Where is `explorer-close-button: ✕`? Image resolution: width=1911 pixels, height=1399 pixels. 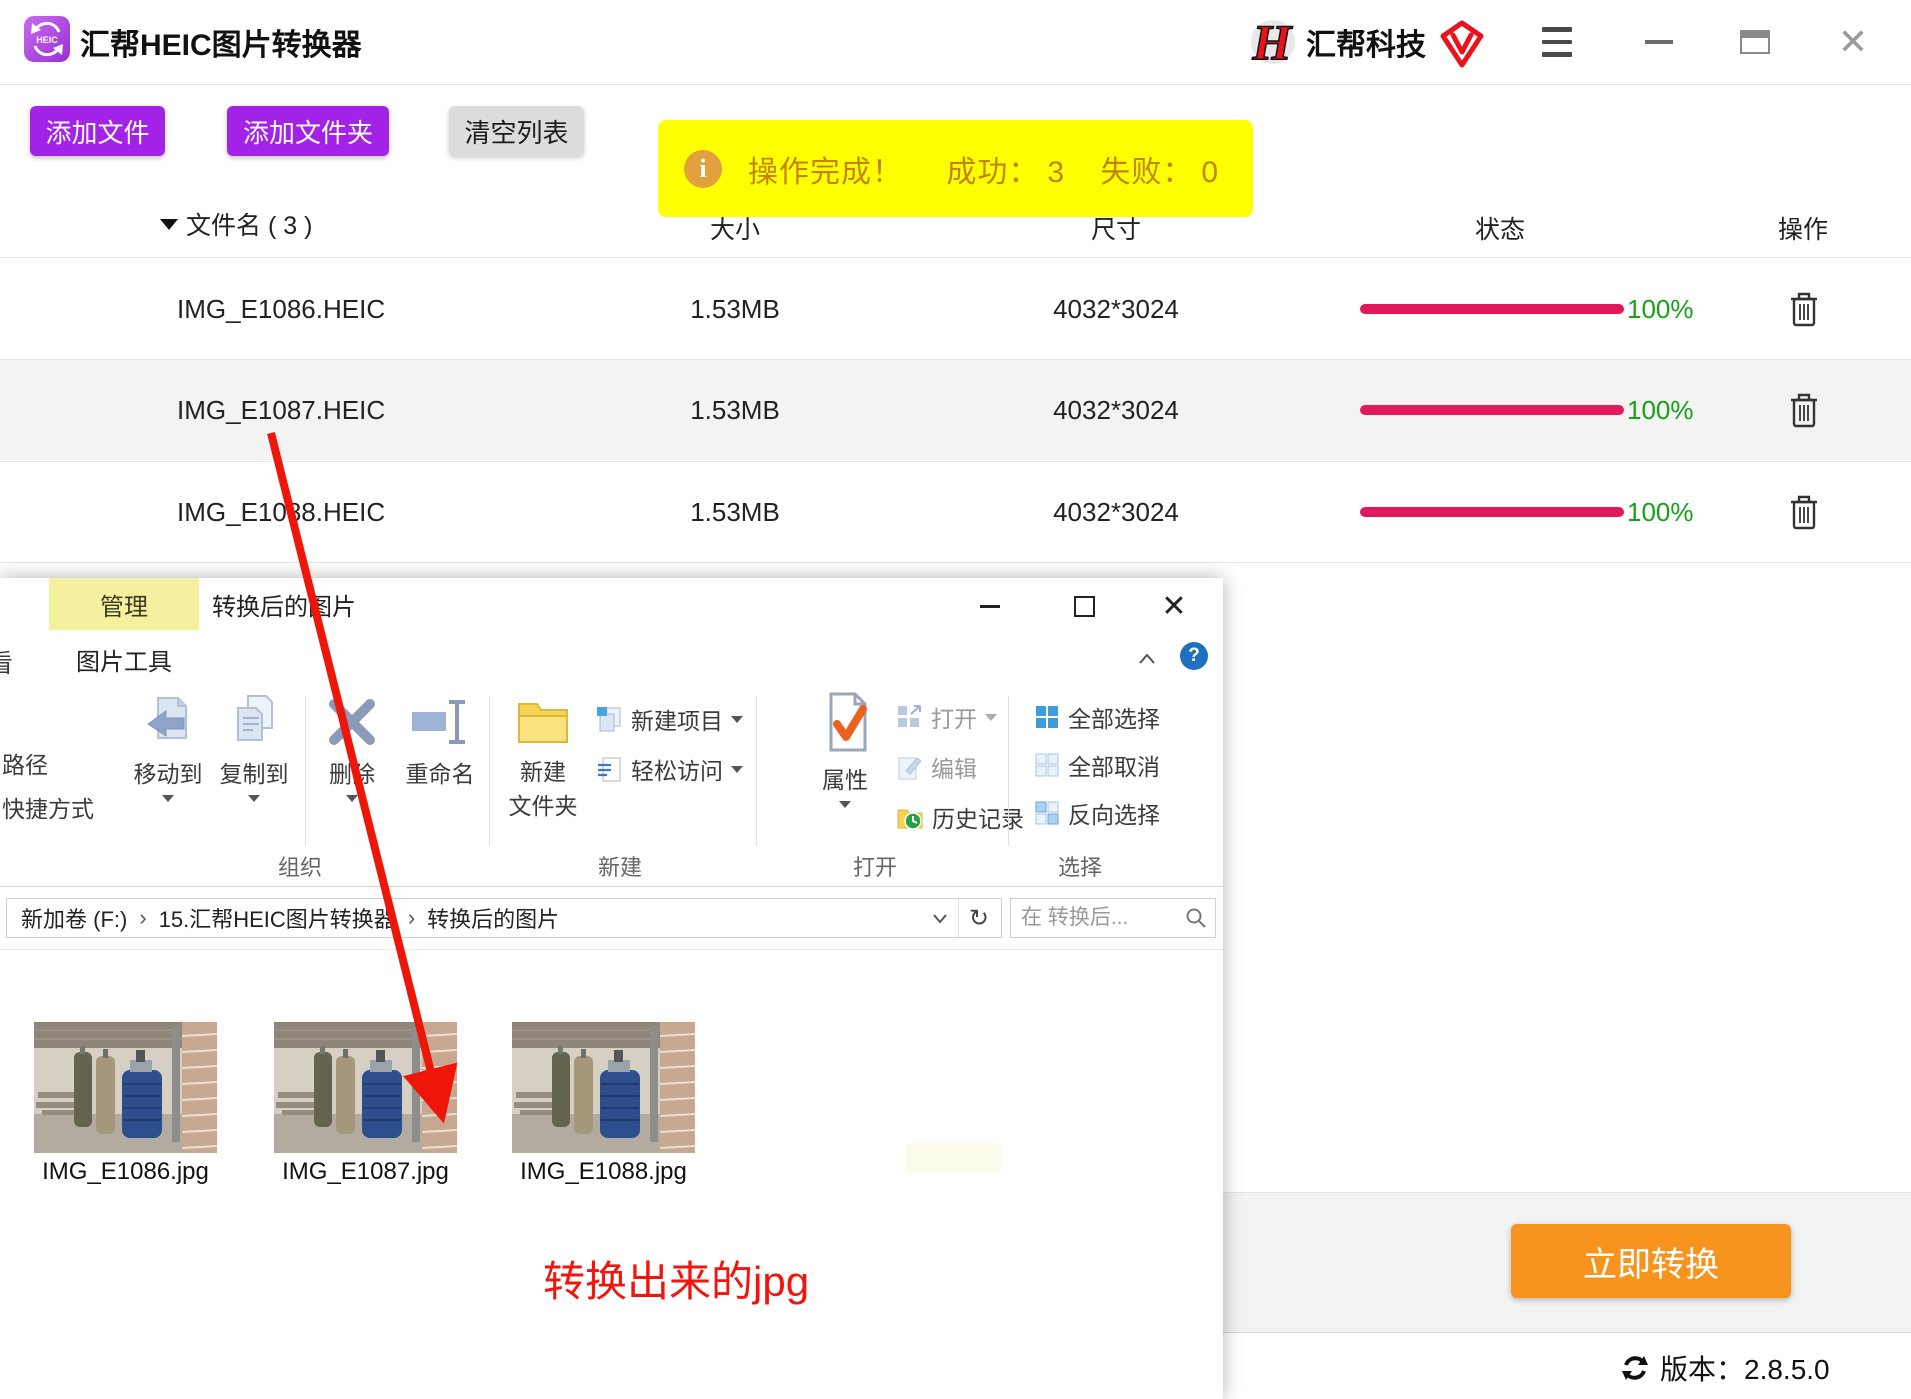 explorer-close-button: ✕ is located at coordinates (1174, 606).